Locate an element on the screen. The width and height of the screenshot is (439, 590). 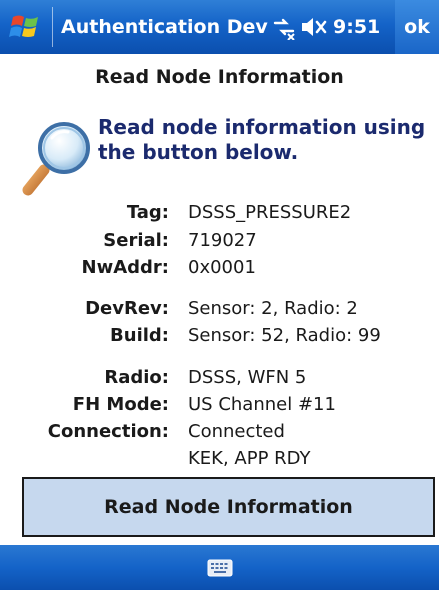
speaker-muted-icon is located at coordinates (314, 27).